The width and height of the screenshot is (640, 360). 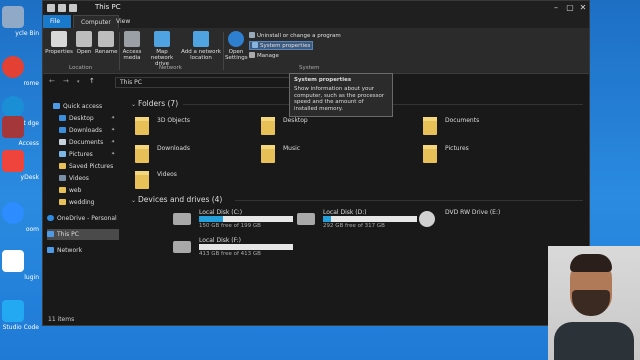 What do you see at coordinates (236, 220) in the screenshot?
I see `drive-c: Local Disk (C:) 150 GB free of 199 GB` at bounding box center [236, 220].